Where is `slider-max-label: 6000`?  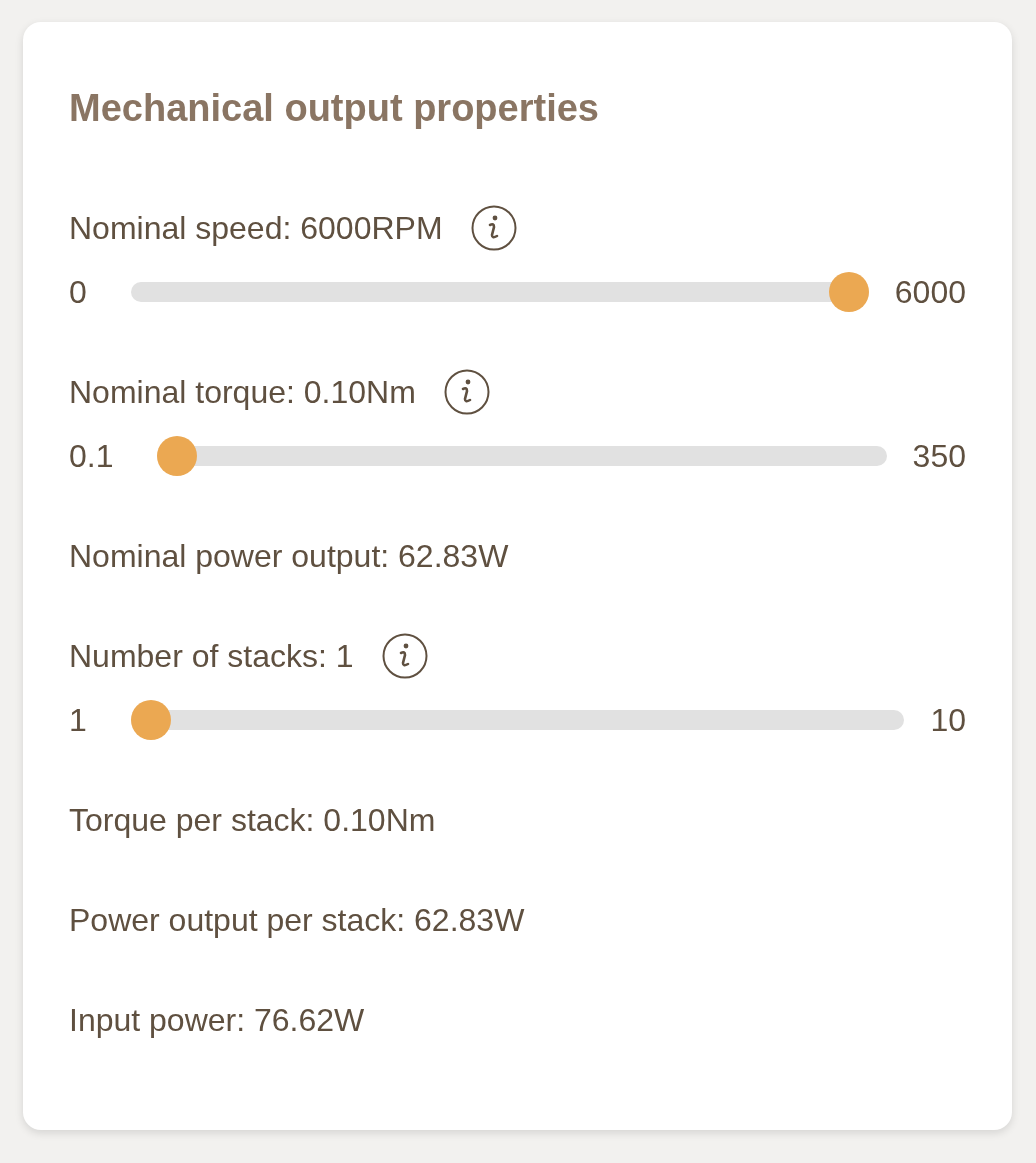 slider-max-label: 6000 is located at coordinates (930, 292).